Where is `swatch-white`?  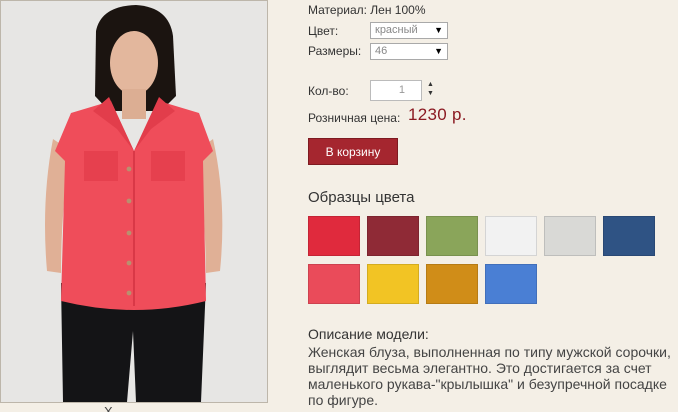
swatch-white is located at coordinates (511, 236).